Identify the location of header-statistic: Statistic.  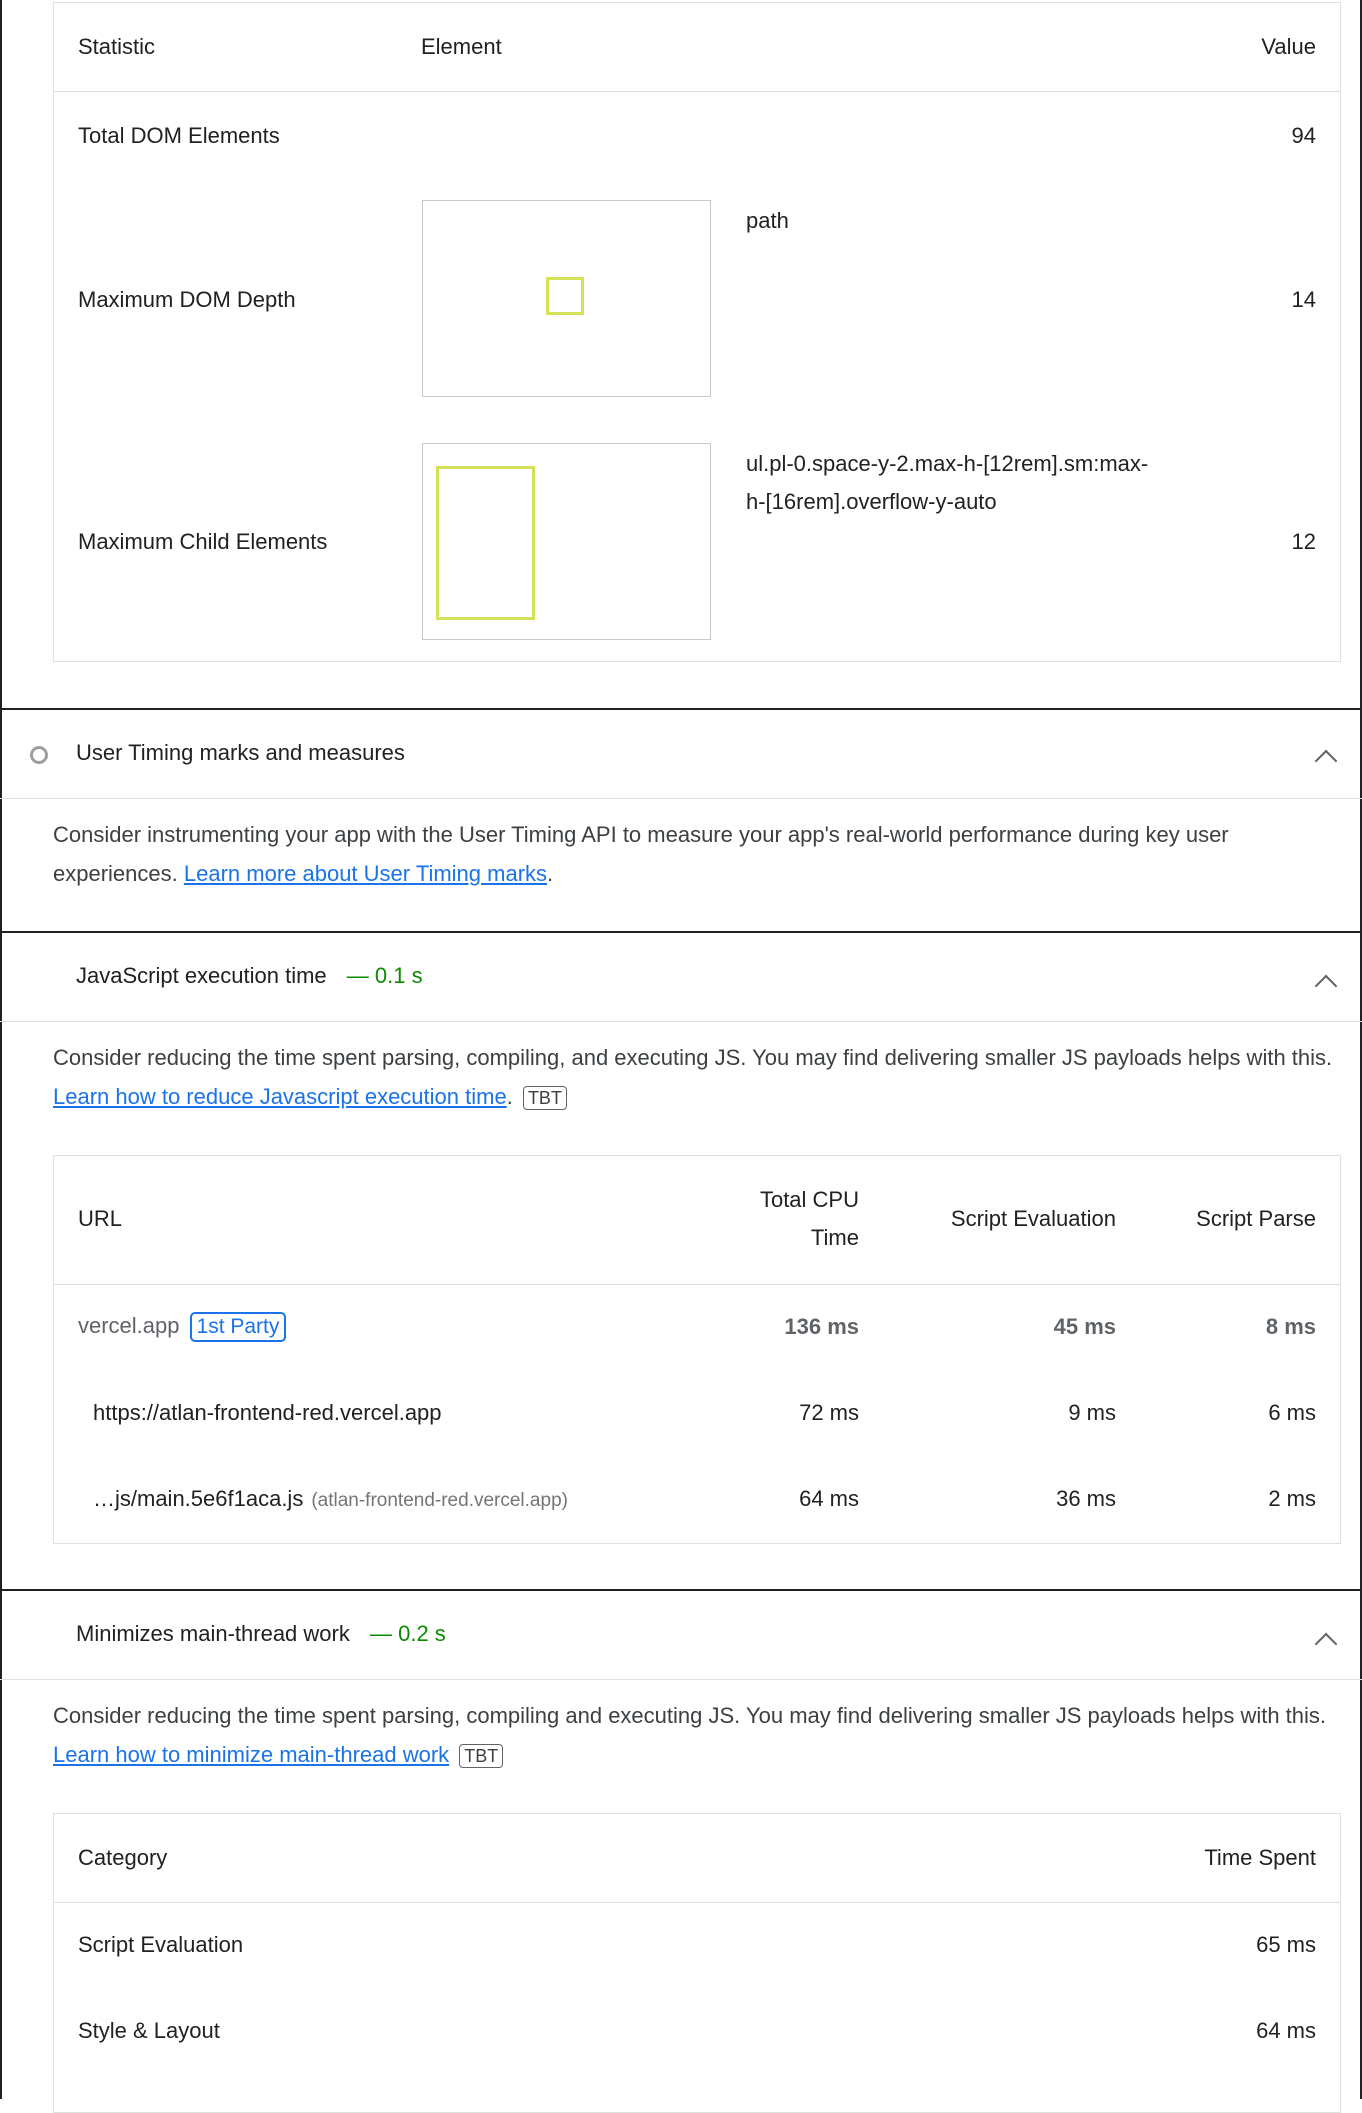
(117, 46).